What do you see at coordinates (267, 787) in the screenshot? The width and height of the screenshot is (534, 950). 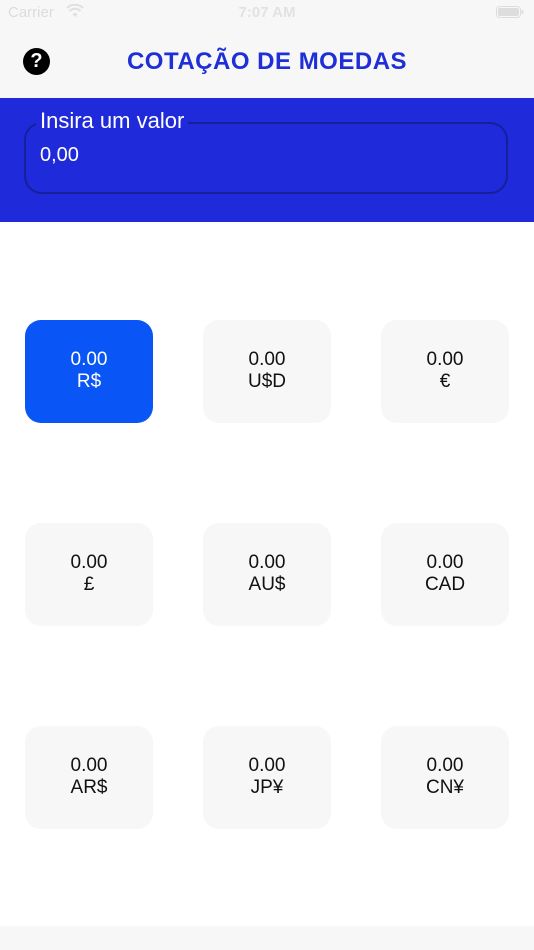 I see `currency-code: JP¥` at bounding box center [267, 787].